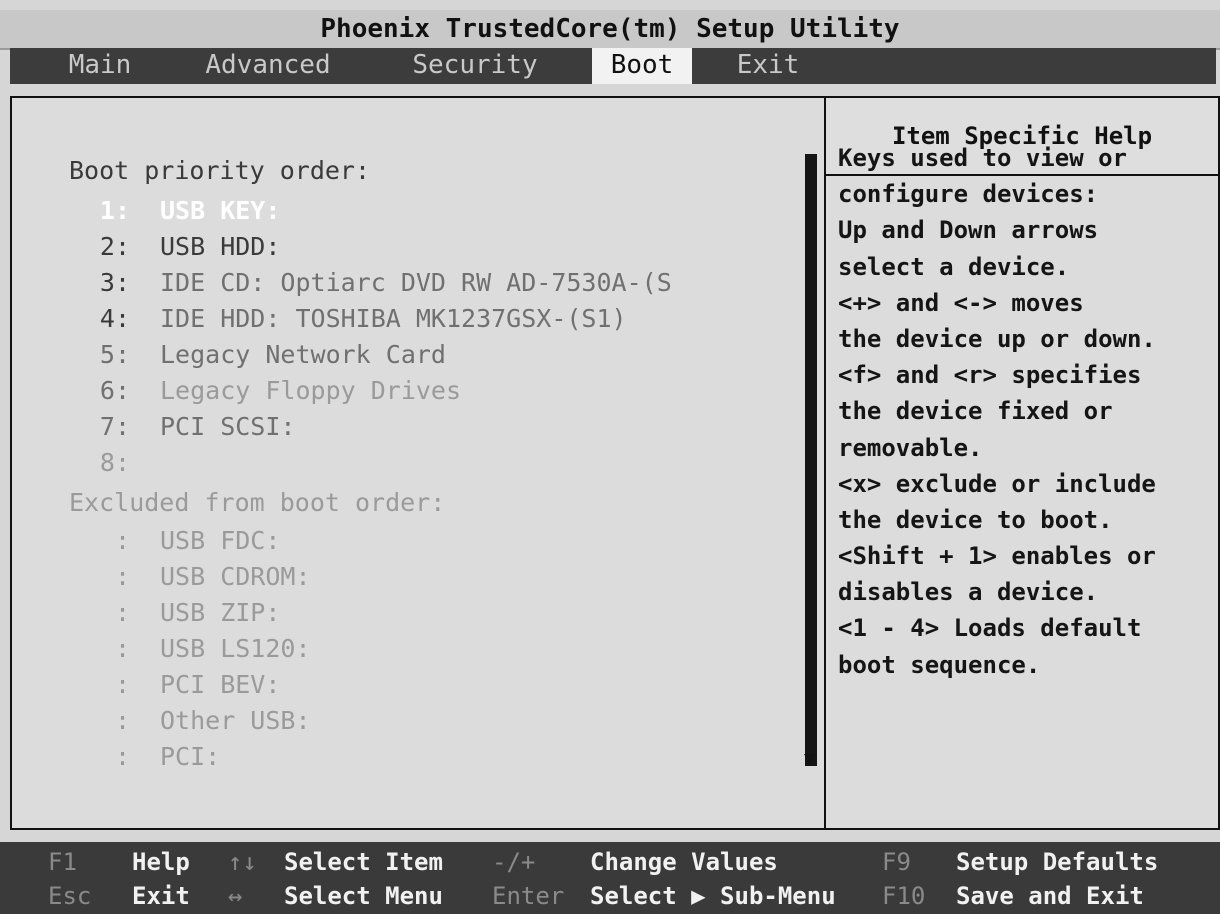 This screenshot has width=1220, height=914. What do you see at coordinates (402, 685) in the screenshot?
I see `excluded-item-pci-bev: : PCI BEV:` at bounding box center [402, 685].